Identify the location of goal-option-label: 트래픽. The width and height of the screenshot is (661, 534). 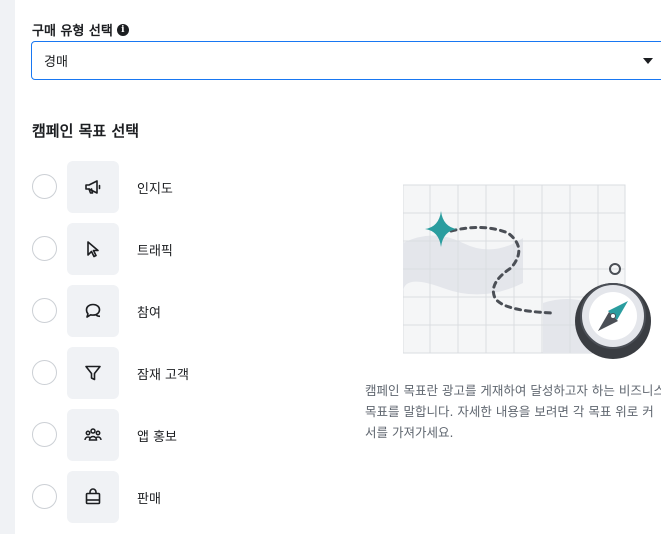
(155, 251).